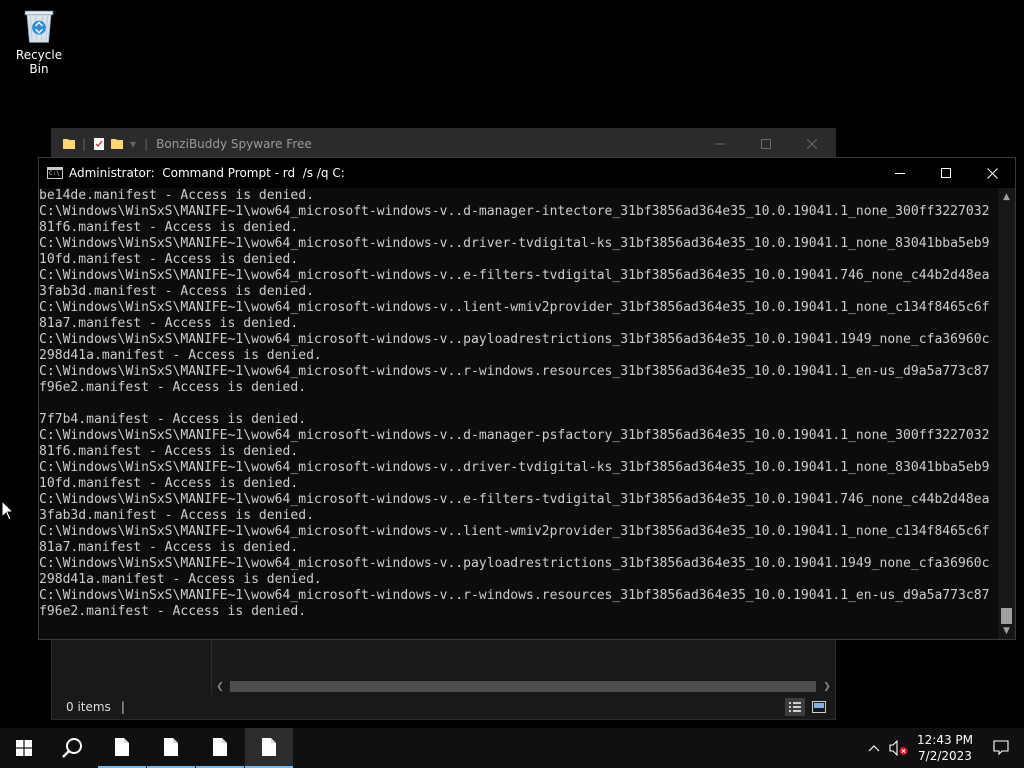 The height and width of the screenshot is (768, 1024). I want to click on console-line: 7f7b4.manifest - Access is denied., so click(173, 419).